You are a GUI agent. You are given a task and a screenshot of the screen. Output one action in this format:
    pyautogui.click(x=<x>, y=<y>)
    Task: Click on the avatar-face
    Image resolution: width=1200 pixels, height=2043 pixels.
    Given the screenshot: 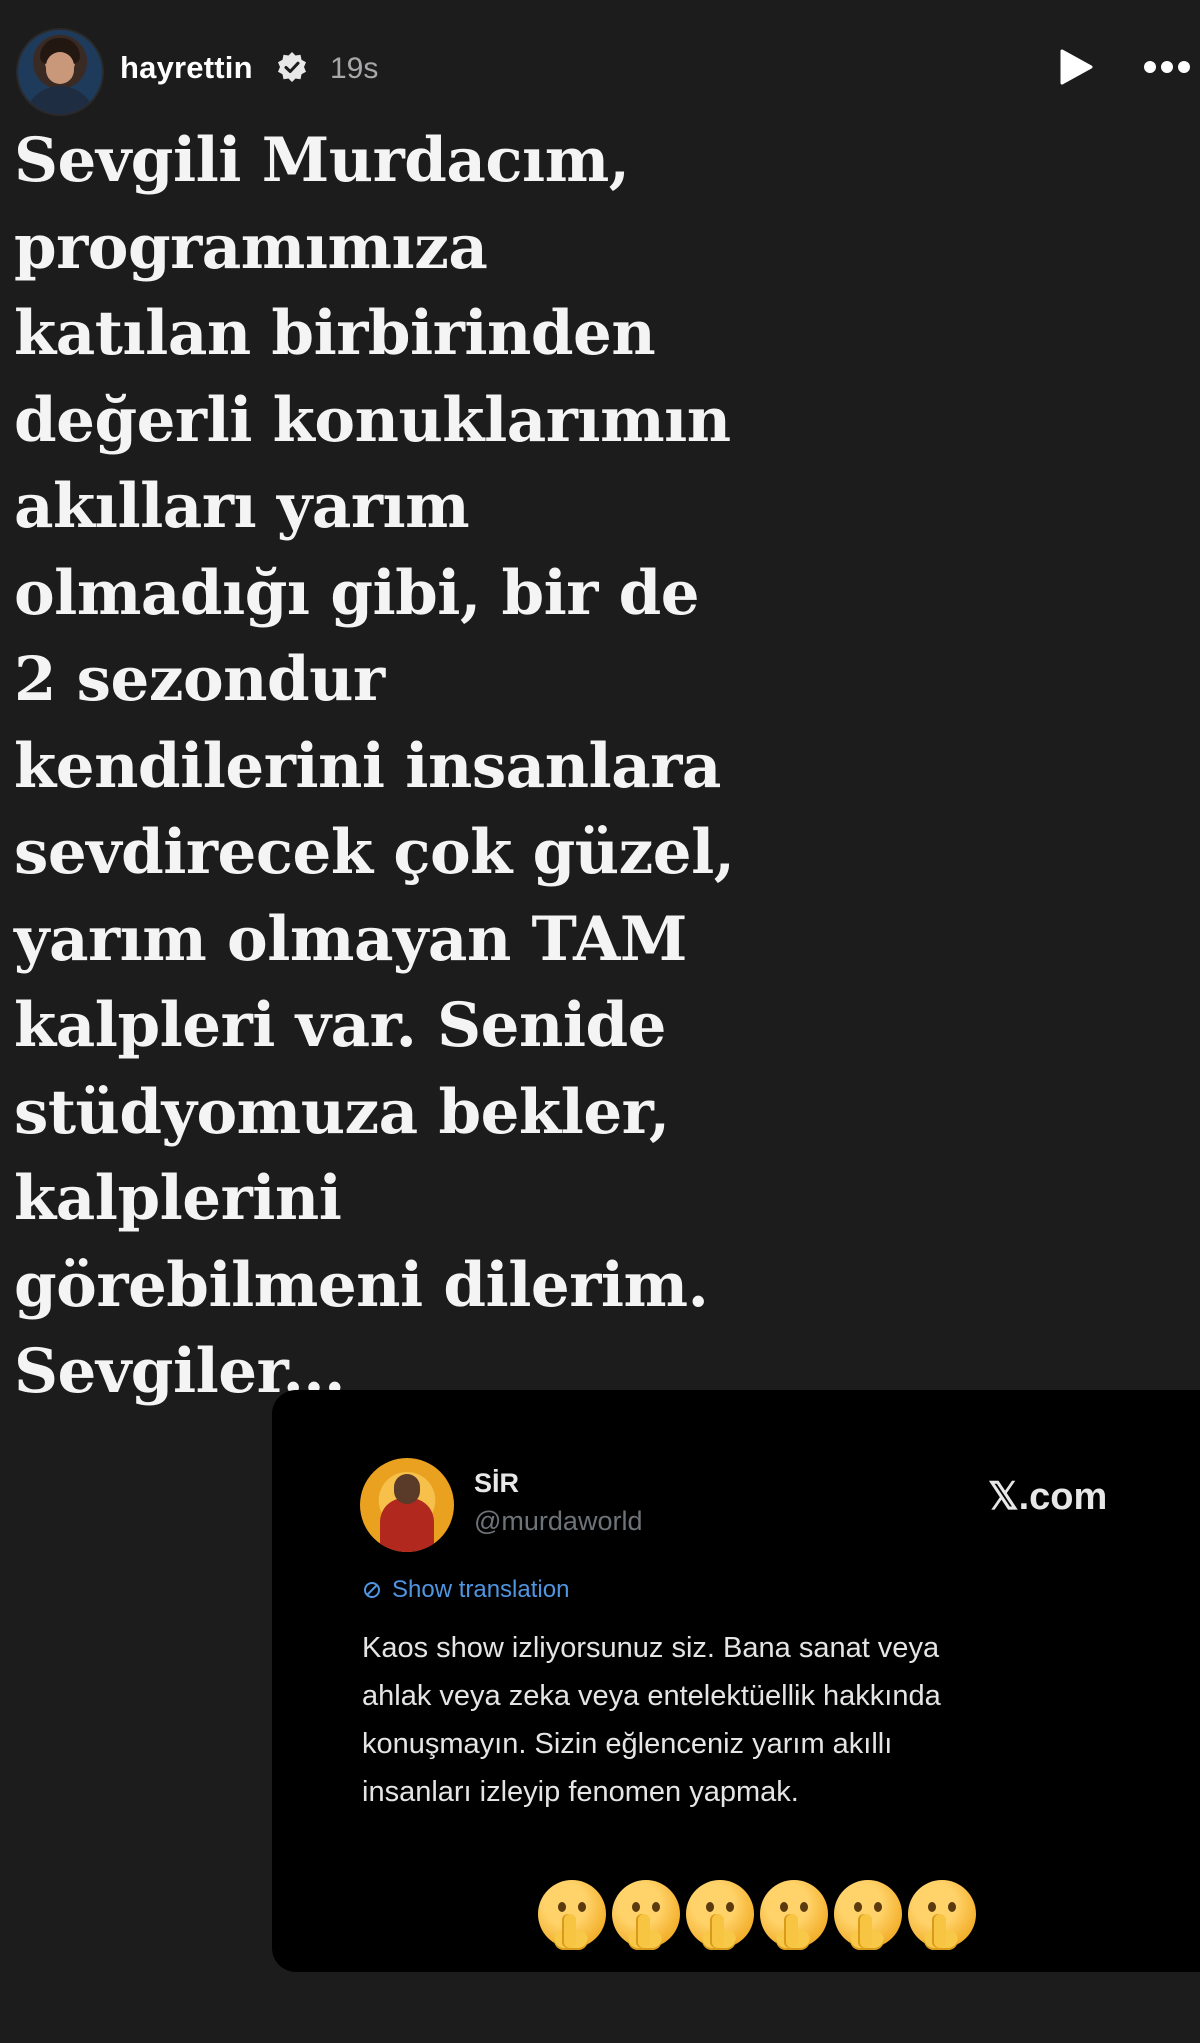 What is the action you would take?
    pyautogui.click(x=60, y=68)
    